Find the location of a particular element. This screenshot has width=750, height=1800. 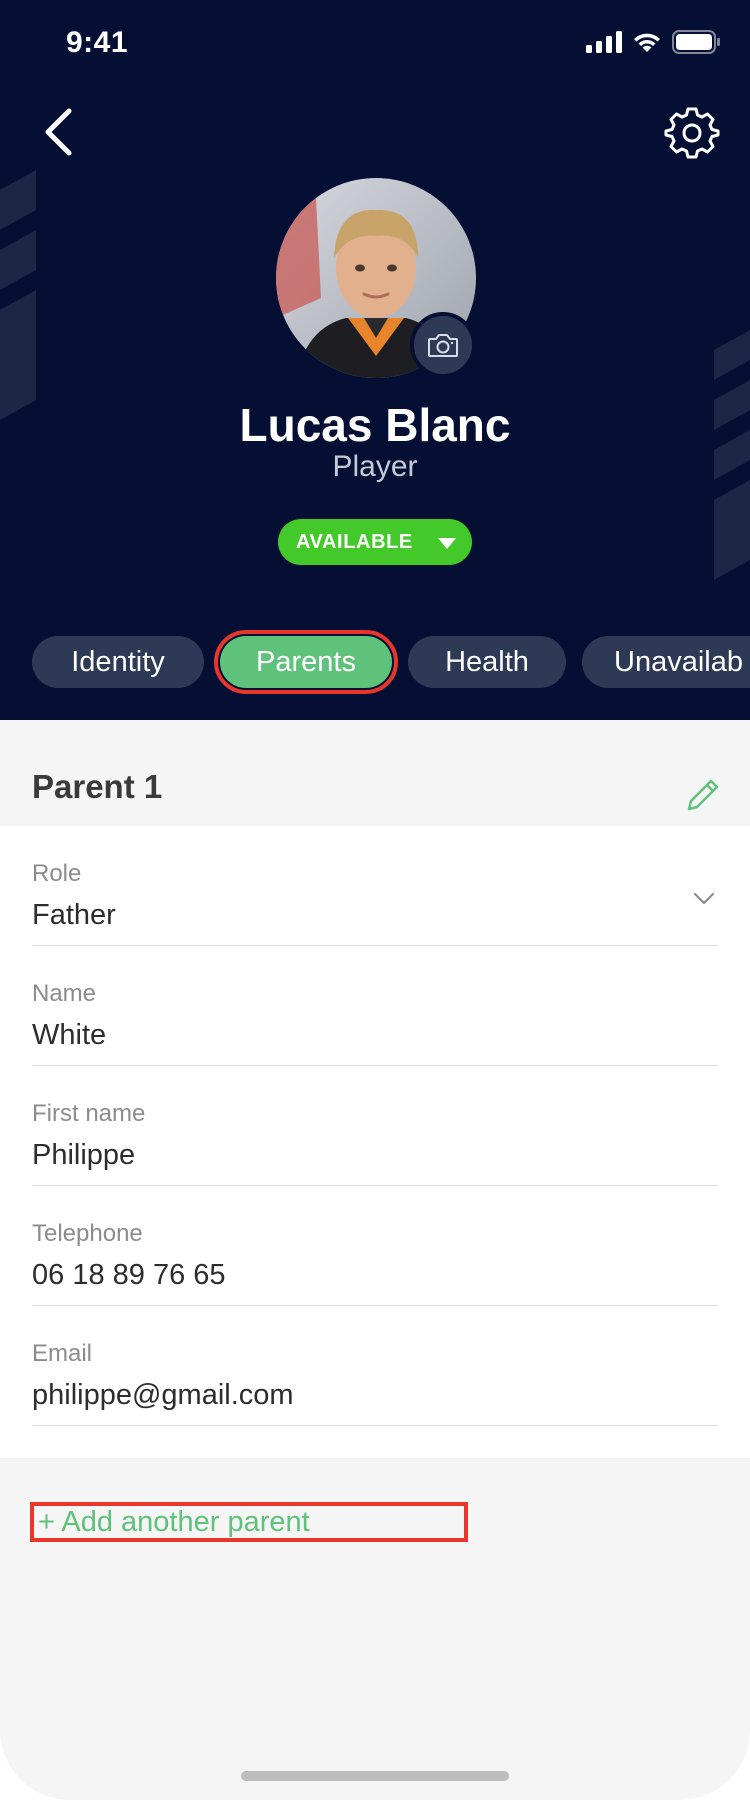

battery-icon is located at coordinates (696, 42).